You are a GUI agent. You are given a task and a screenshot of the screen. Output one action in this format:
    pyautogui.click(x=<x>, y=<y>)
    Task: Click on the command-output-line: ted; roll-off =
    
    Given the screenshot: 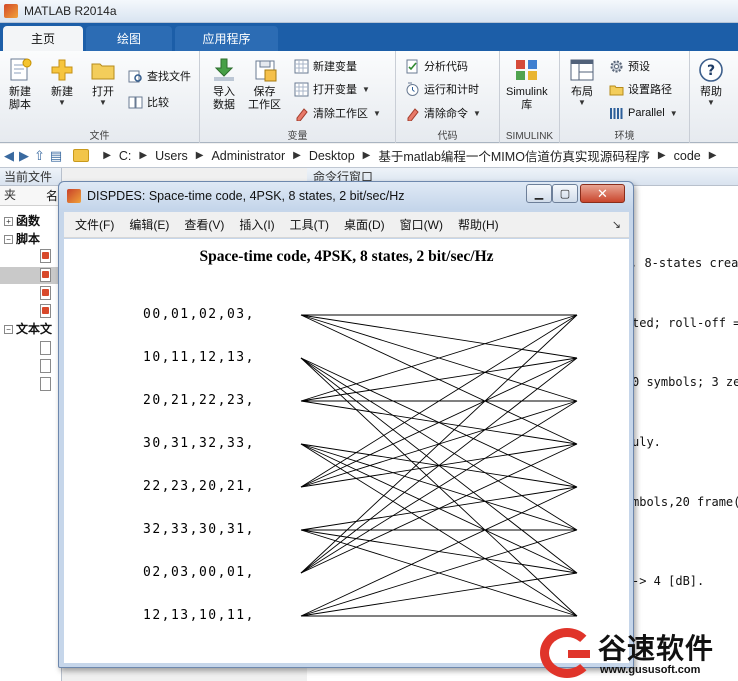 What is the action you would take?
    pyautogui.click(x=685, y=323)
    